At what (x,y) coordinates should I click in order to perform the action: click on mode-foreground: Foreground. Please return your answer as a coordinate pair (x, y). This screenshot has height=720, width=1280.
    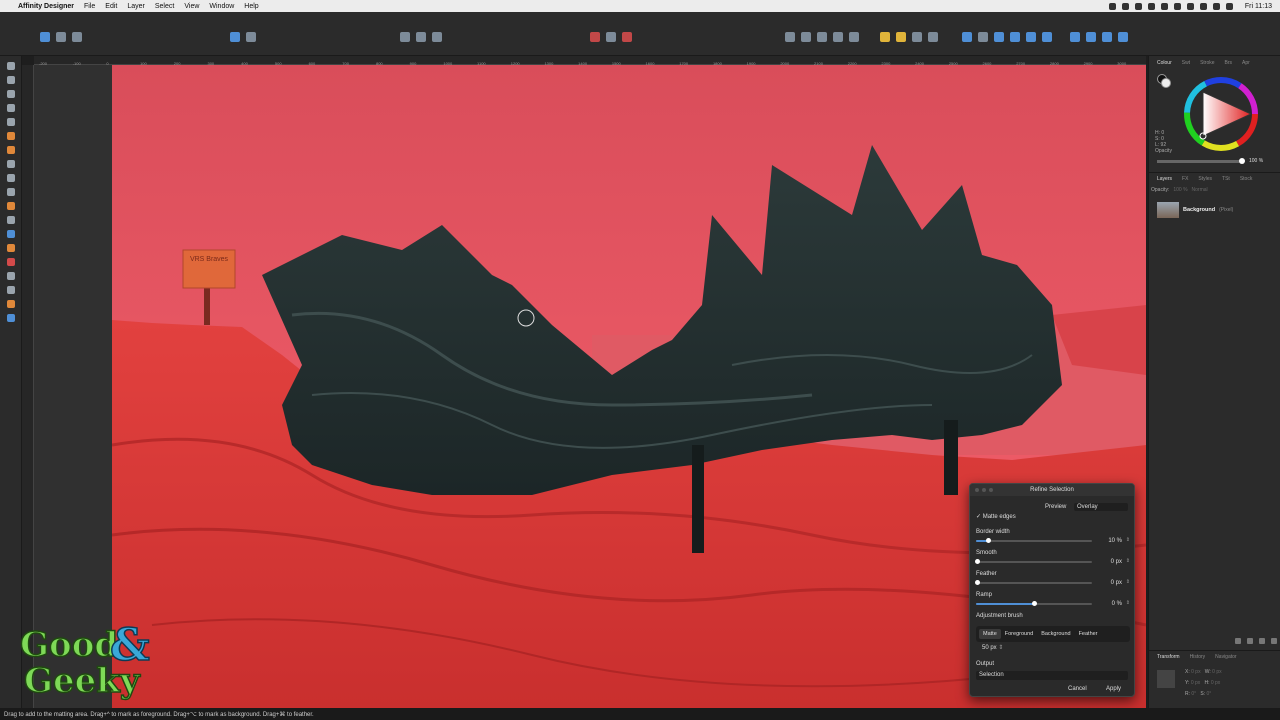
    Looking at the image, I should click on (1019, 634).